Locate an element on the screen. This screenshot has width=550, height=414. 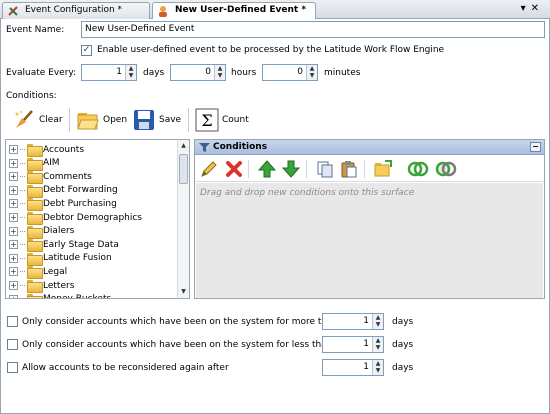
save-button: Save is located at coordinates (156, 120).